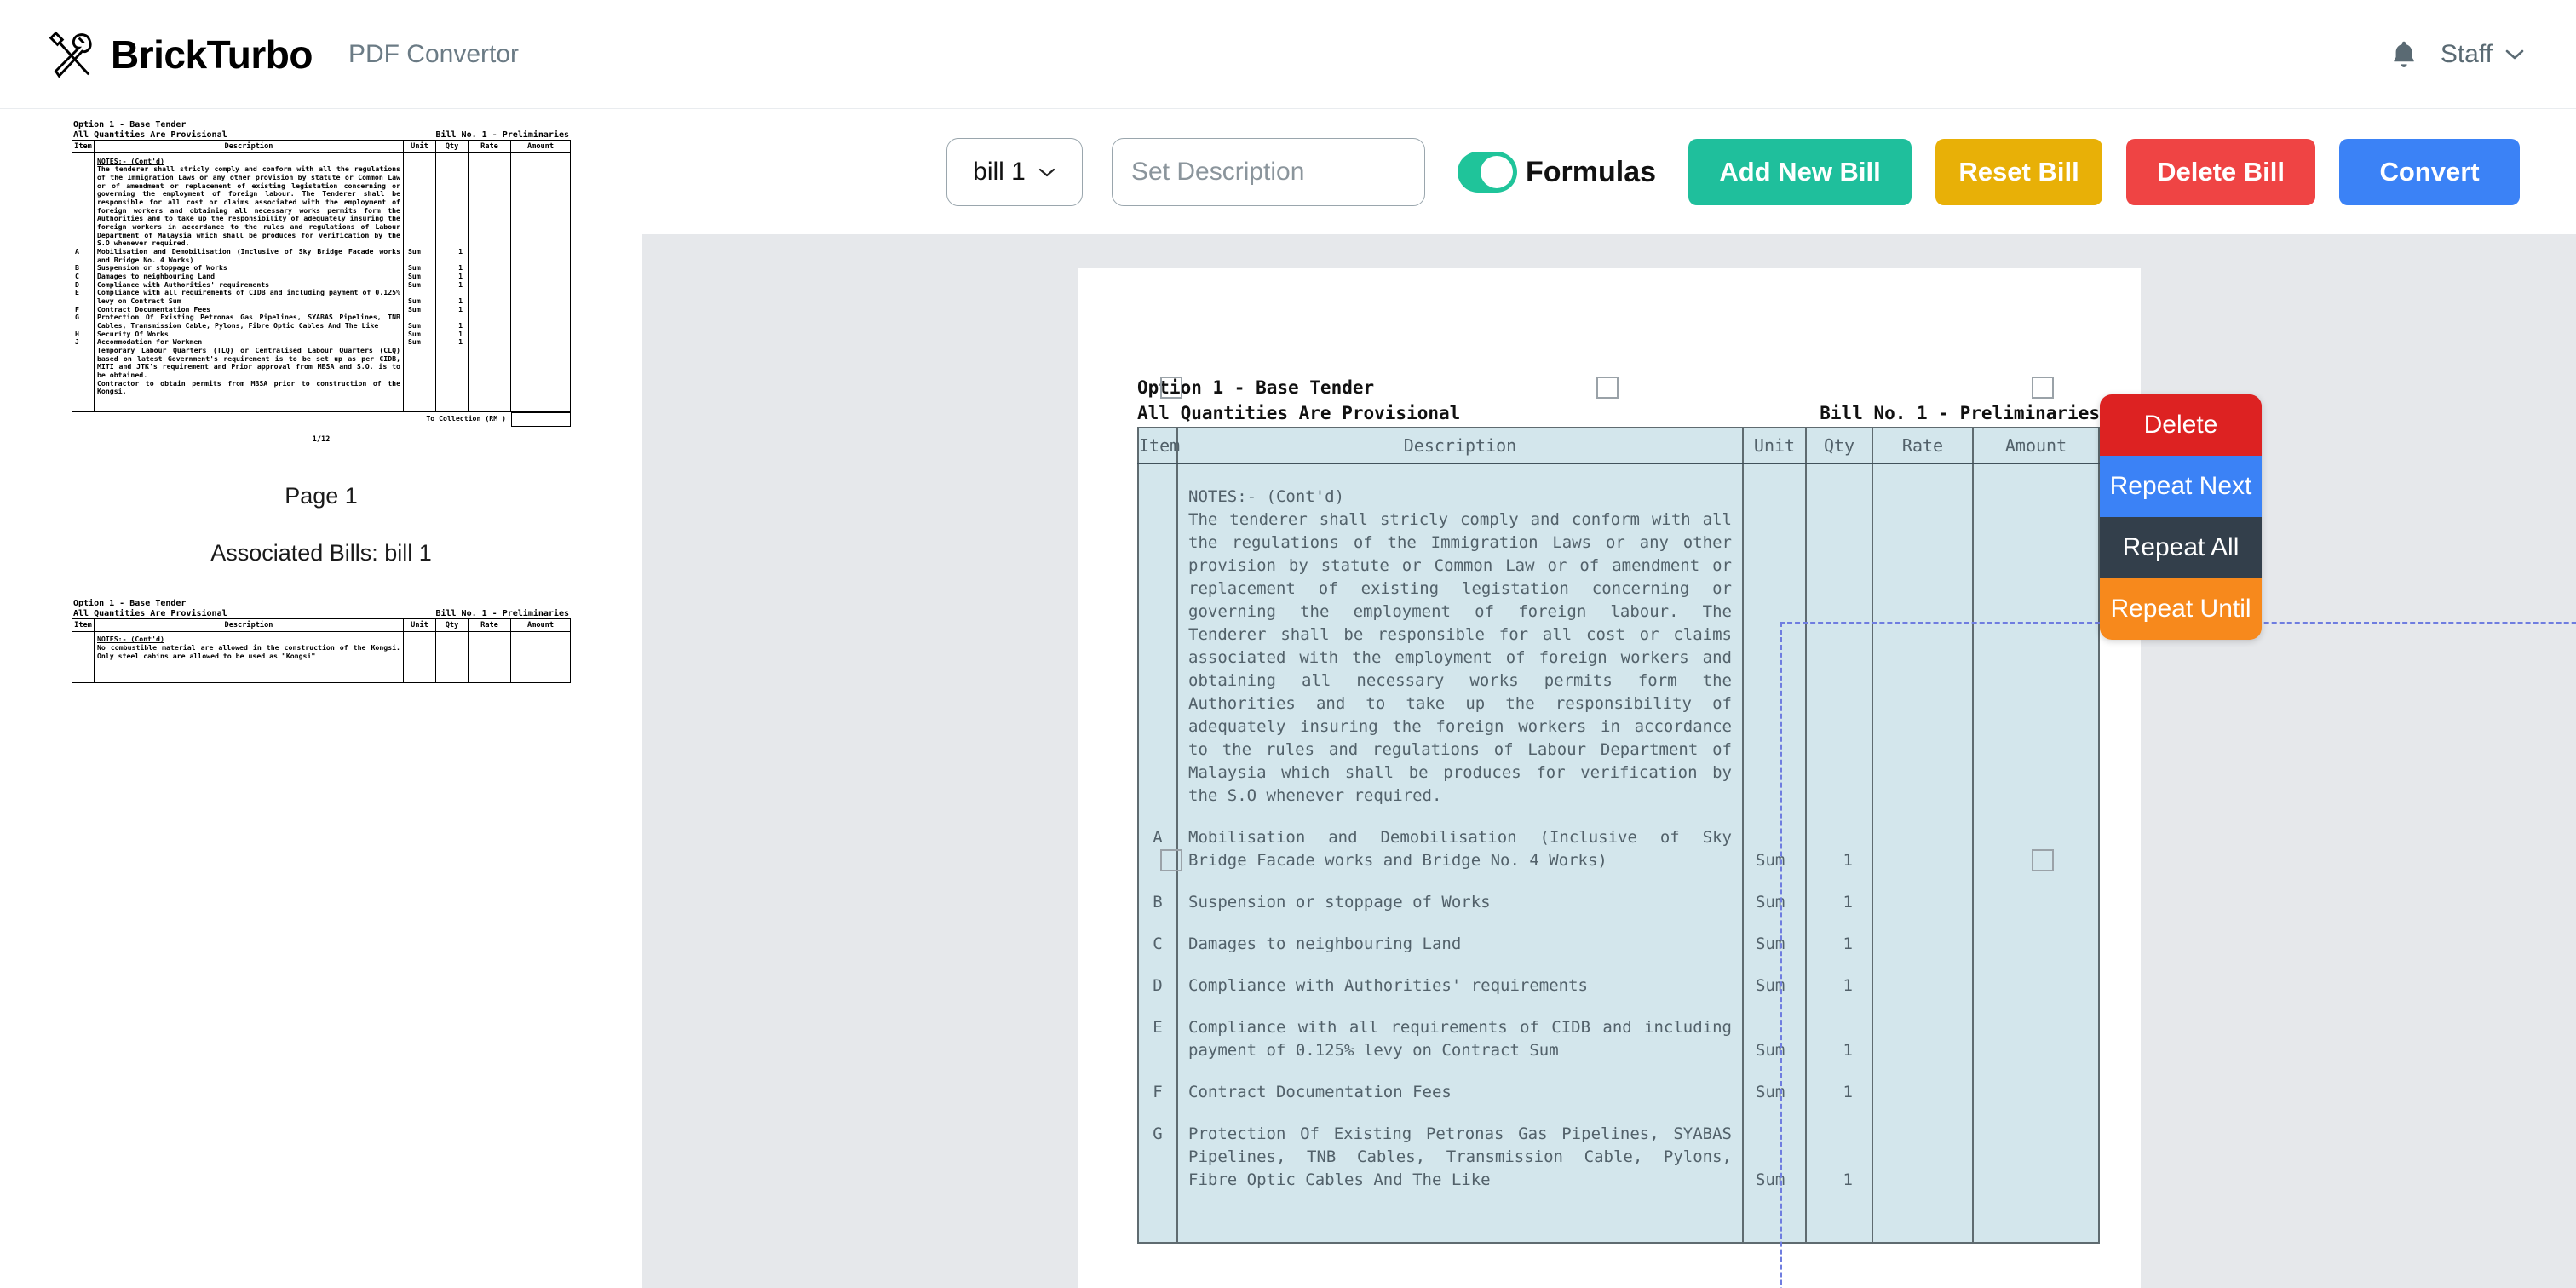 The image size is (2576, 1288). What do you see at coordinates (1157, 986) in the screenshot?
I see `doc-row-item: D` at bounding box center [1157, 986].